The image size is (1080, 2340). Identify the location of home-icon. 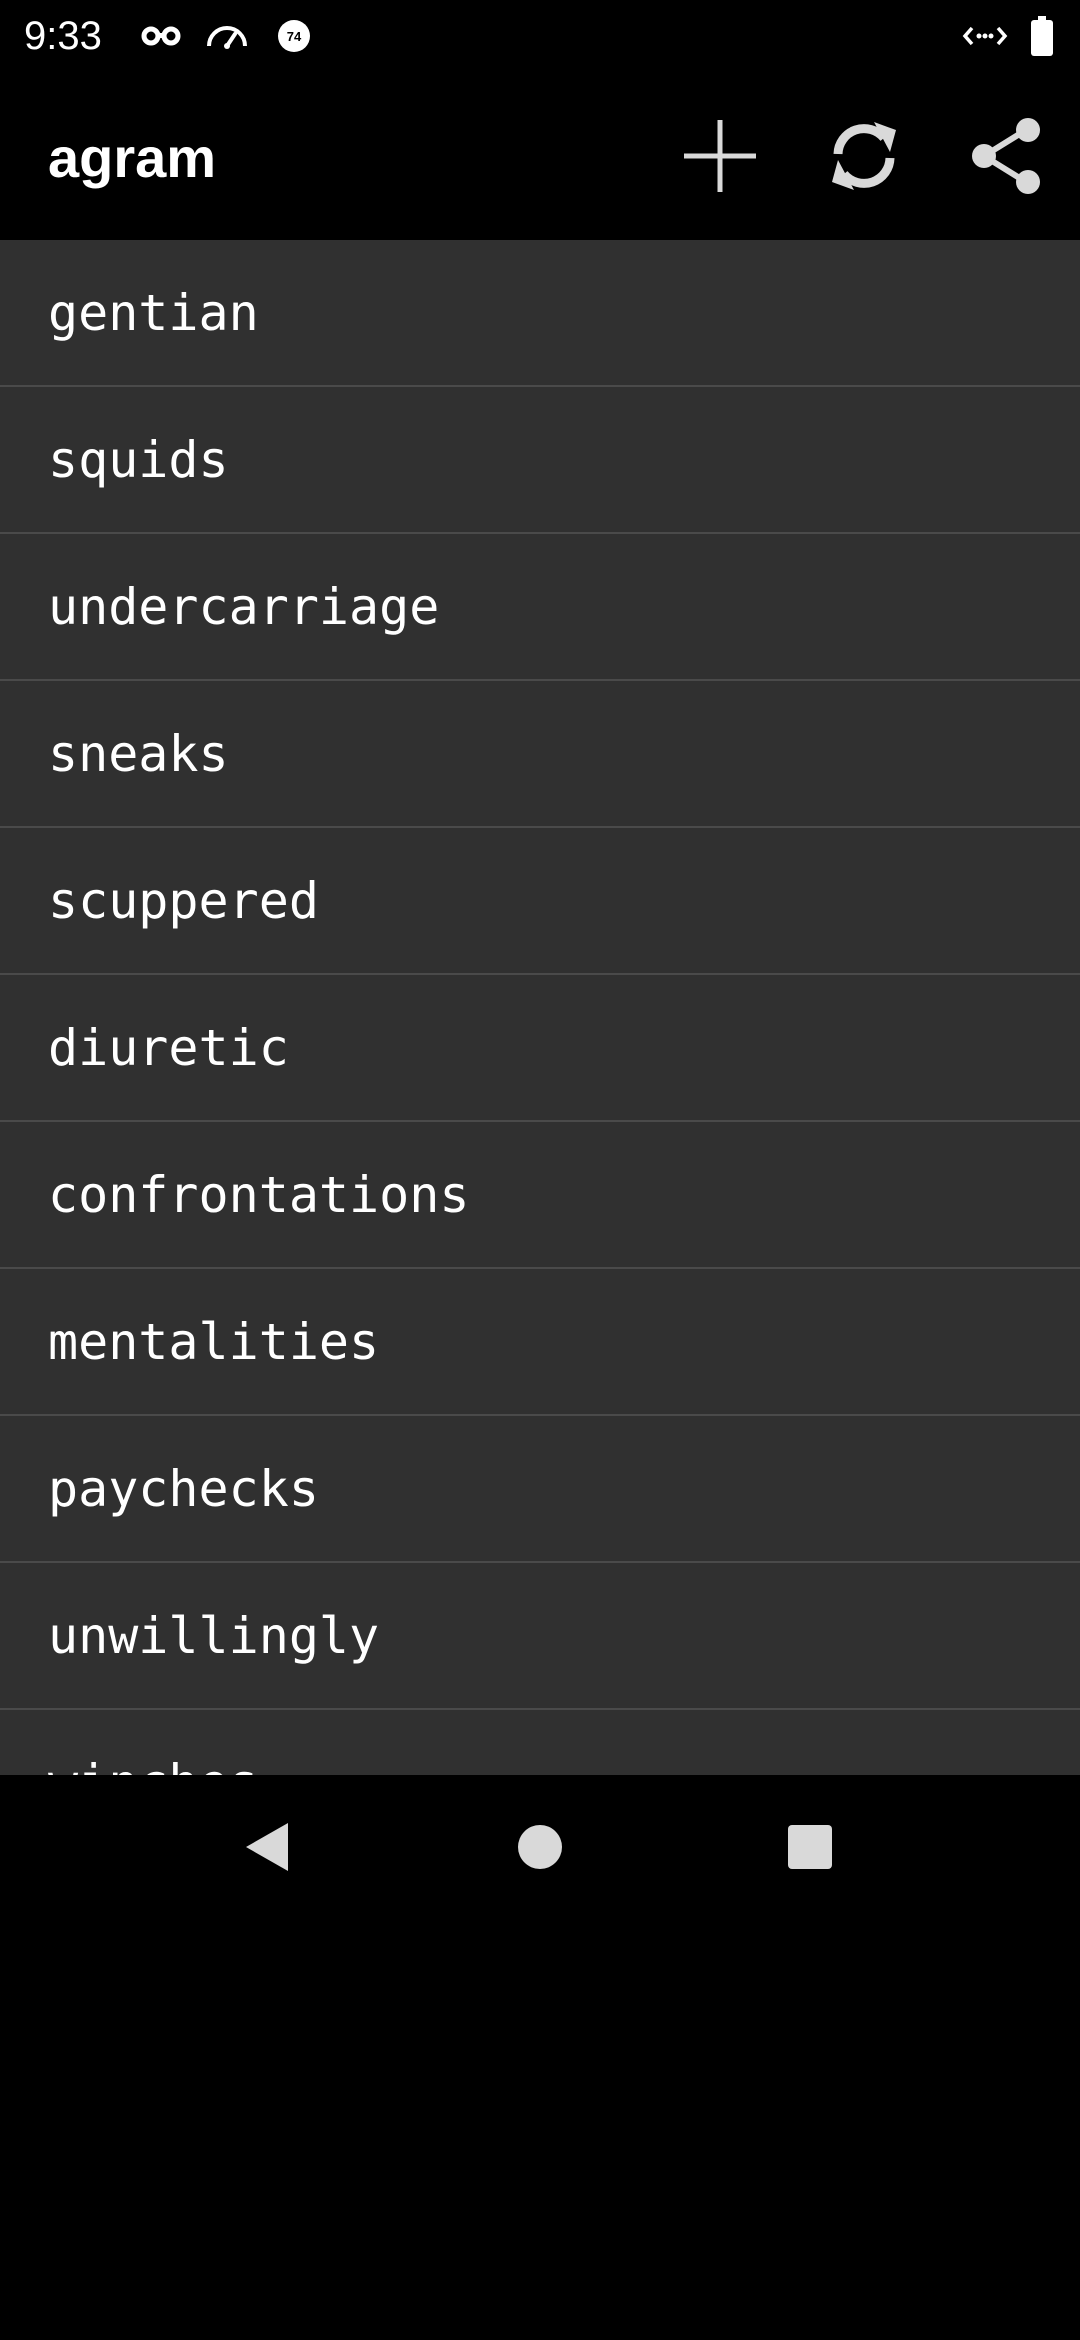
(540, 1847).